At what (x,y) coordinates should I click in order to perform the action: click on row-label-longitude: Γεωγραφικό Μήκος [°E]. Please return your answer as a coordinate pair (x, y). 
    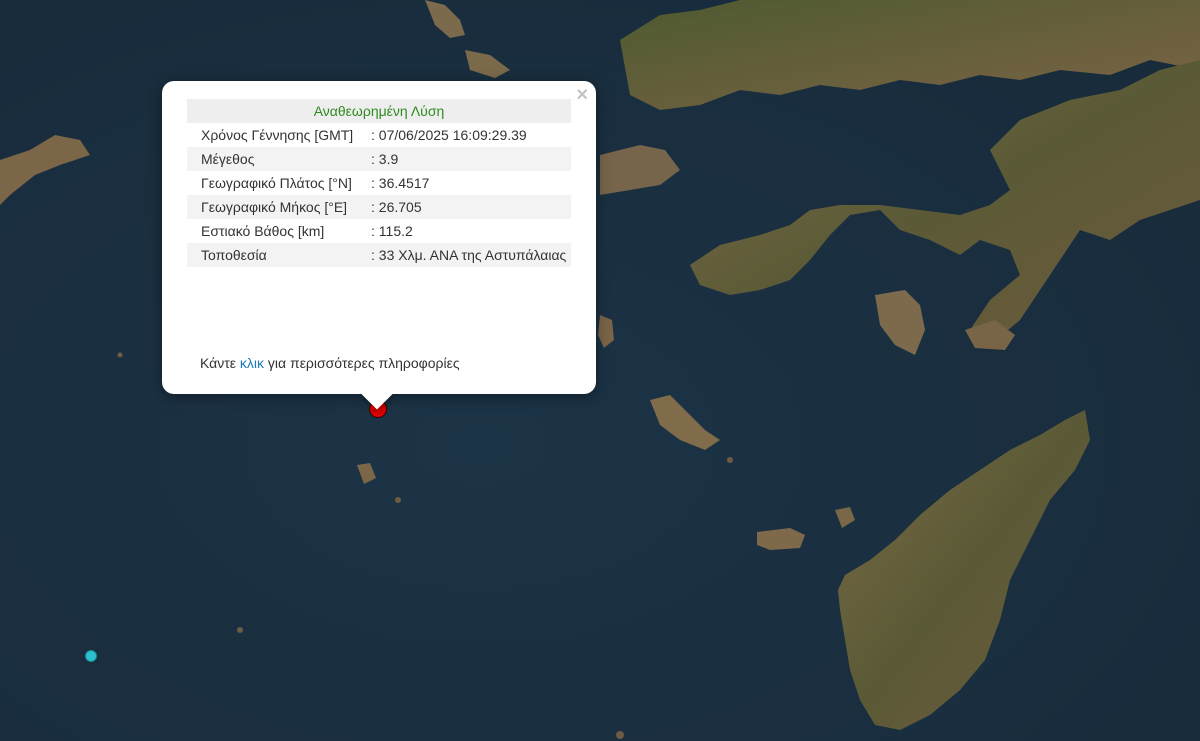
    Looking at the image, I should click on (272, 207).